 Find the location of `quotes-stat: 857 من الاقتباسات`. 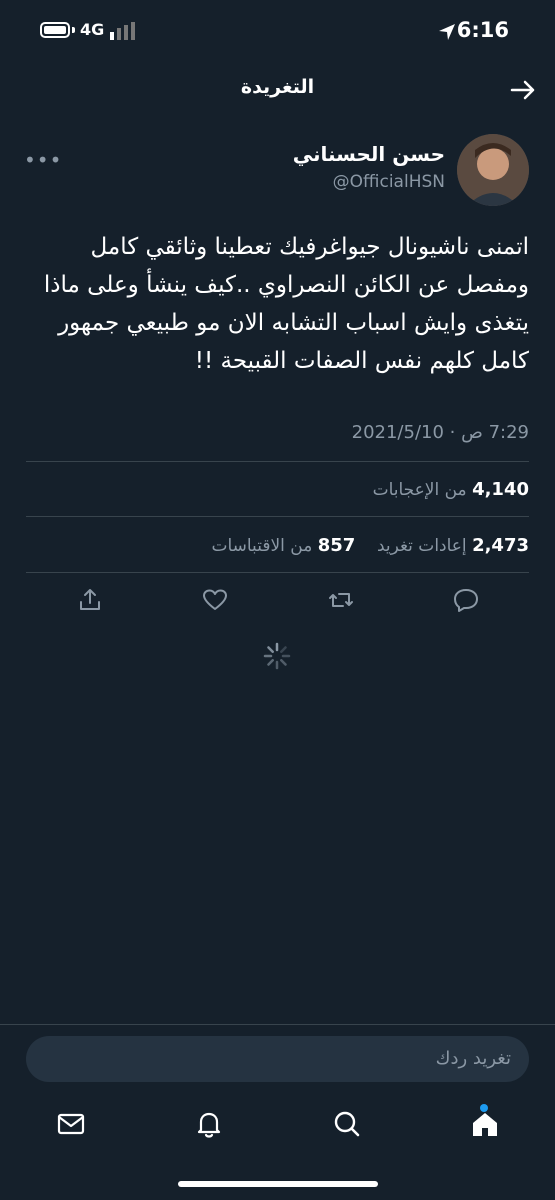

quotes-stat: 857 من الاقتباسات is located at coordinates (283, 545).